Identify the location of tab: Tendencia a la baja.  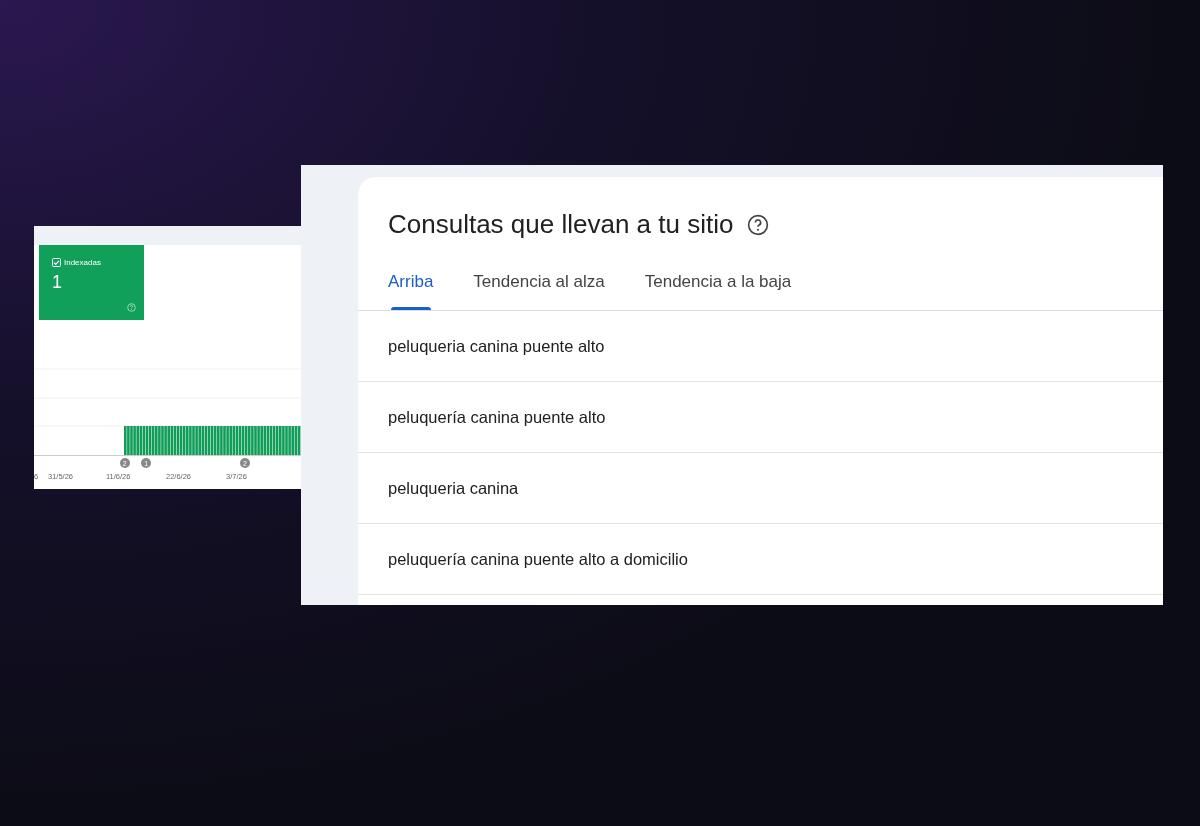
(718, 286).